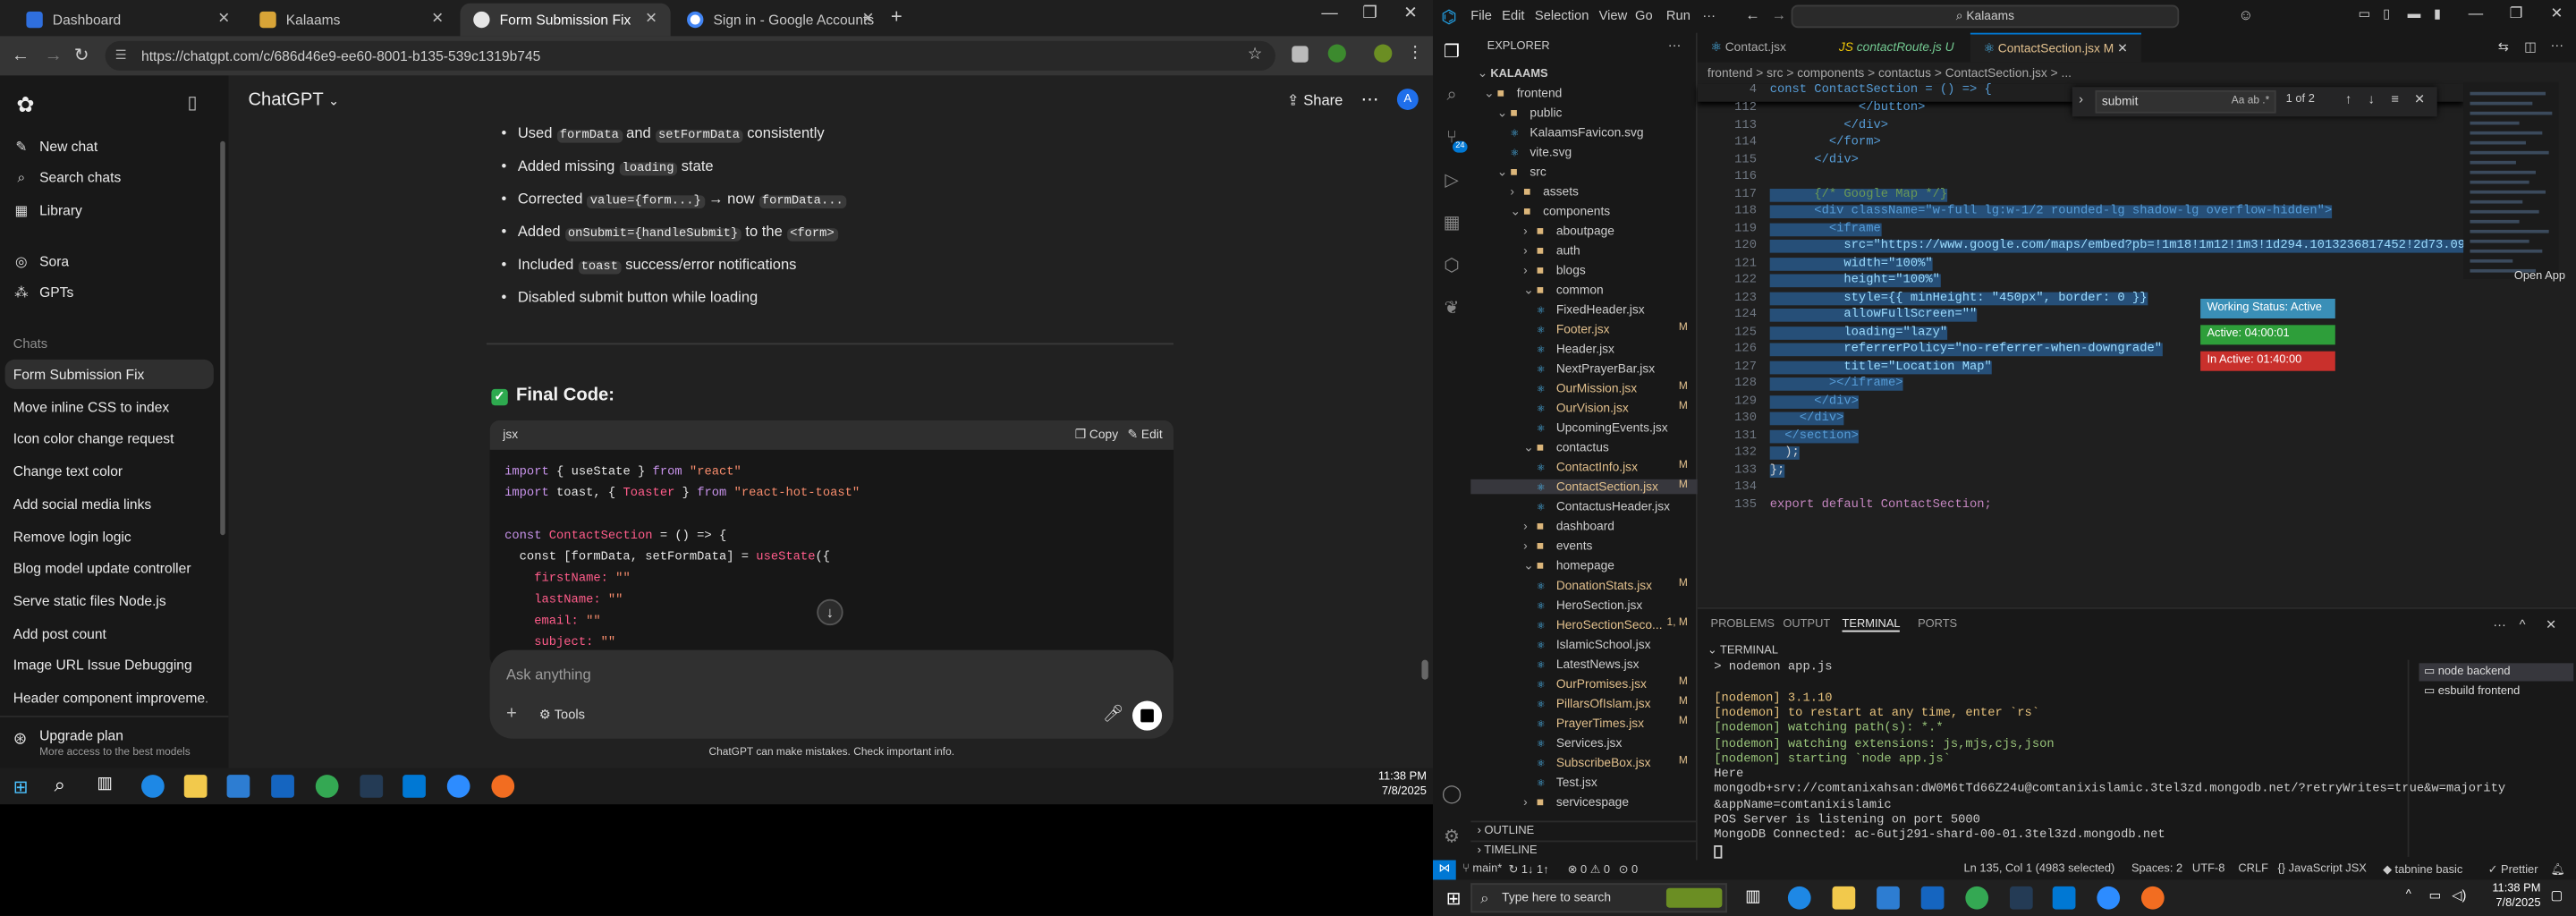 The width and height of the screenshot is (2576, 916). I want to click on command-center-search: ⌕ Kalaams, so click(1985, 16).